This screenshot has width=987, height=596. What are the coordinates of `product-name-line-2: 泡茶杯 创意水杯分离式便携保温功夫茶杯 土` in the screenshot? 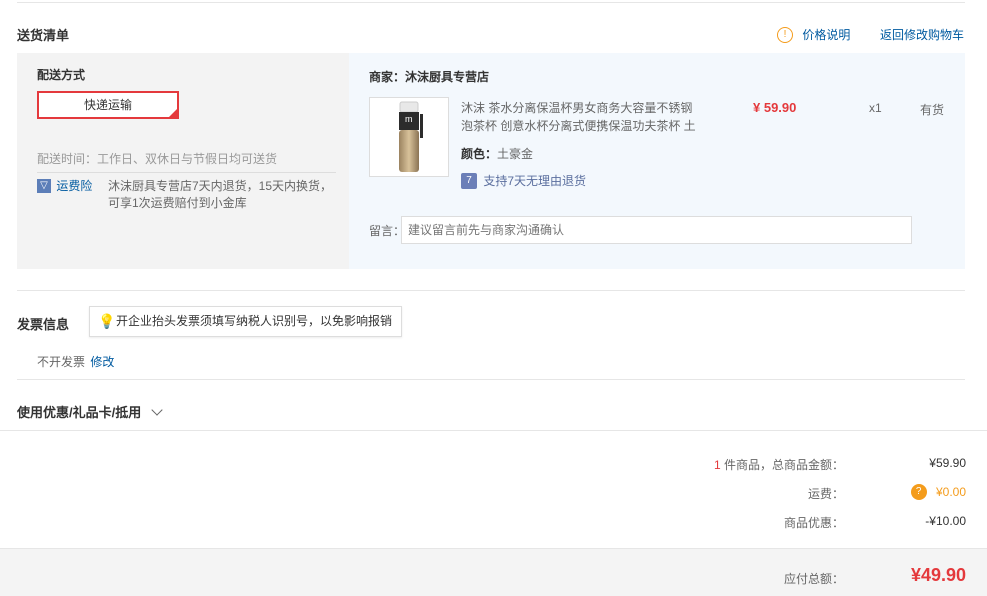 It's located at (578, 125).